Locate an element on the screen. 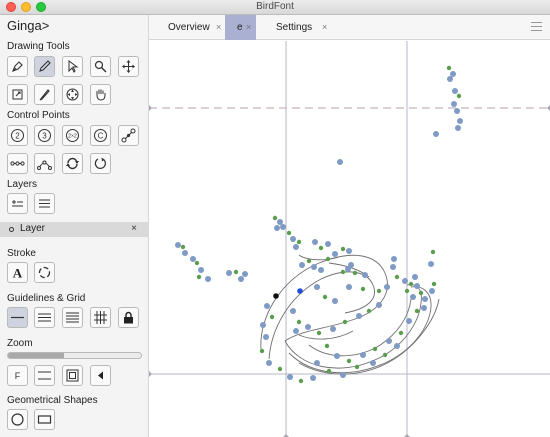 Image resolution: width=550 pixels, height=437 pixels. layer-options-button is located at coordinates (44, 203).